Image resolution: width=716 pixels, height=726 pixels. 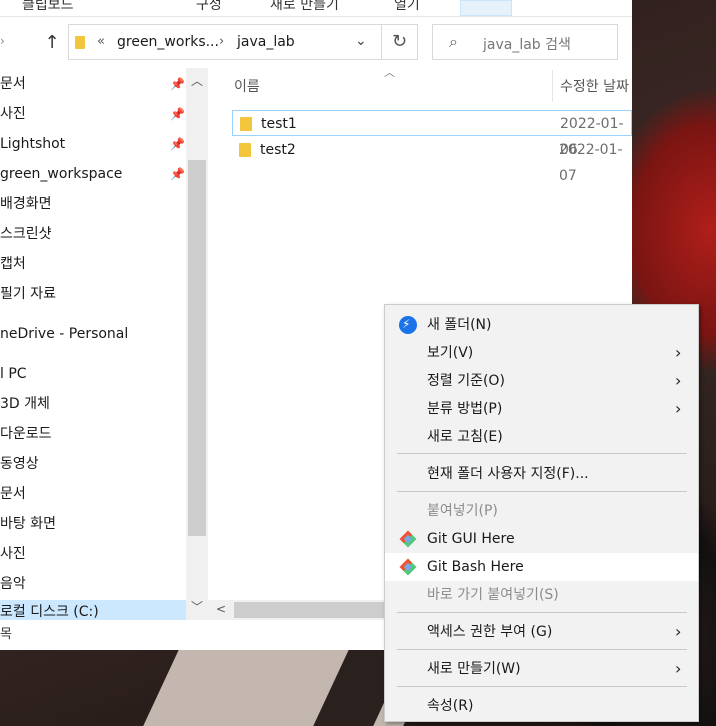 What do you see at coordinates (432, 134) in the screenshot?
I see `file-row: test1 2022-01-06` at bounding box center [432, 134].